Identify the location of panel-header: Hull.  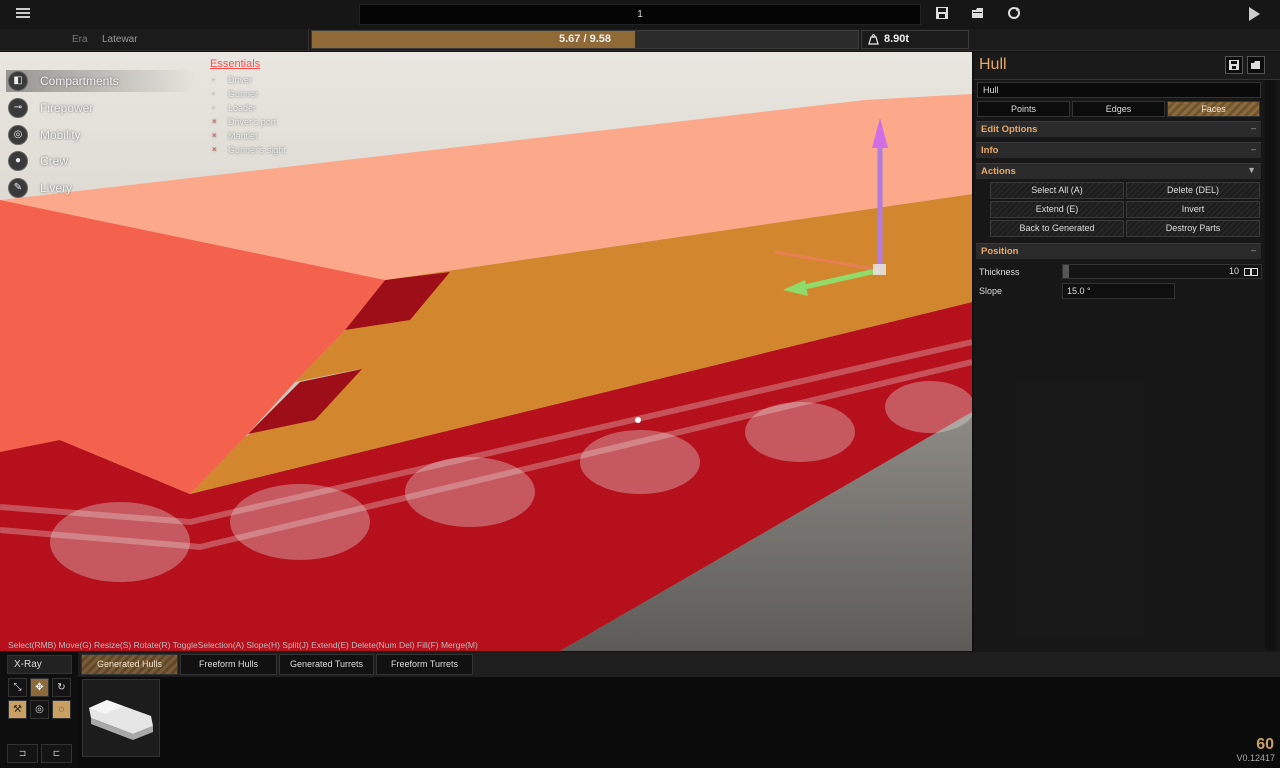
(1127, 66).